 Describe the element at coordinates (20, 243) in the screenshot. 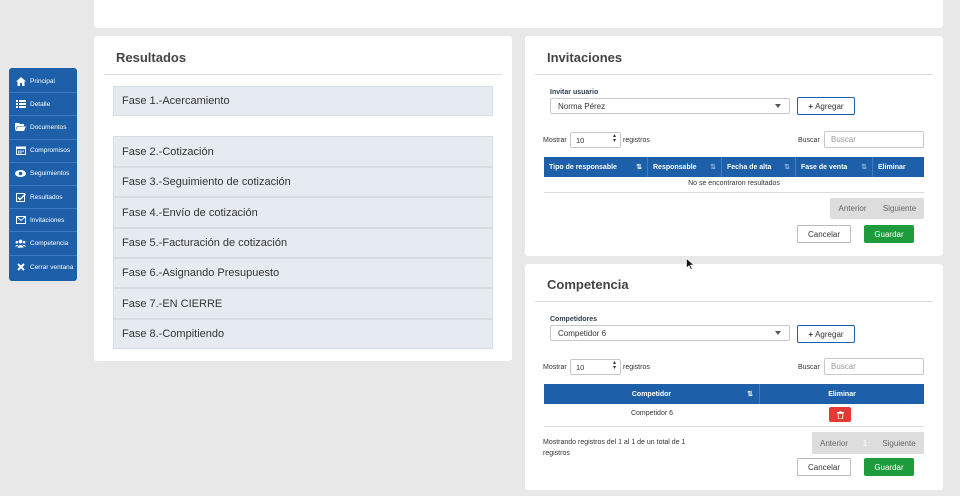

I see `users-icon` at that location.